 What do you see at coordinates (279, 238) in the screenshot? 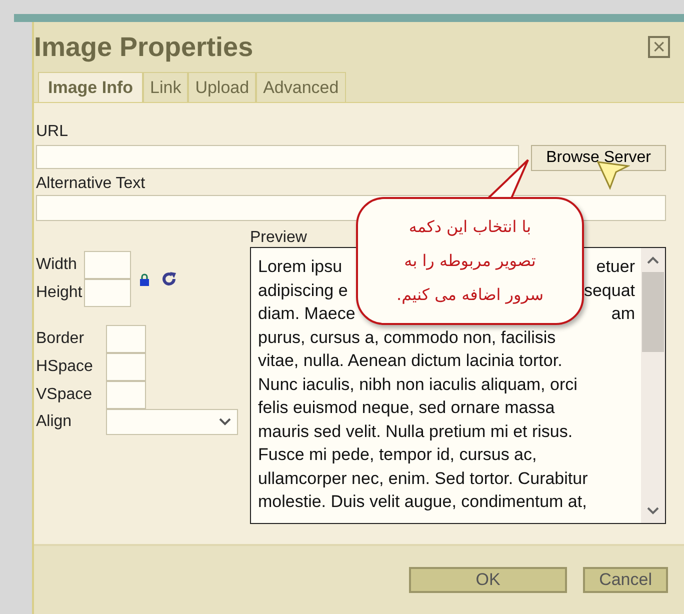
I see `field-label: Preview` at bounding box center [279, 238].